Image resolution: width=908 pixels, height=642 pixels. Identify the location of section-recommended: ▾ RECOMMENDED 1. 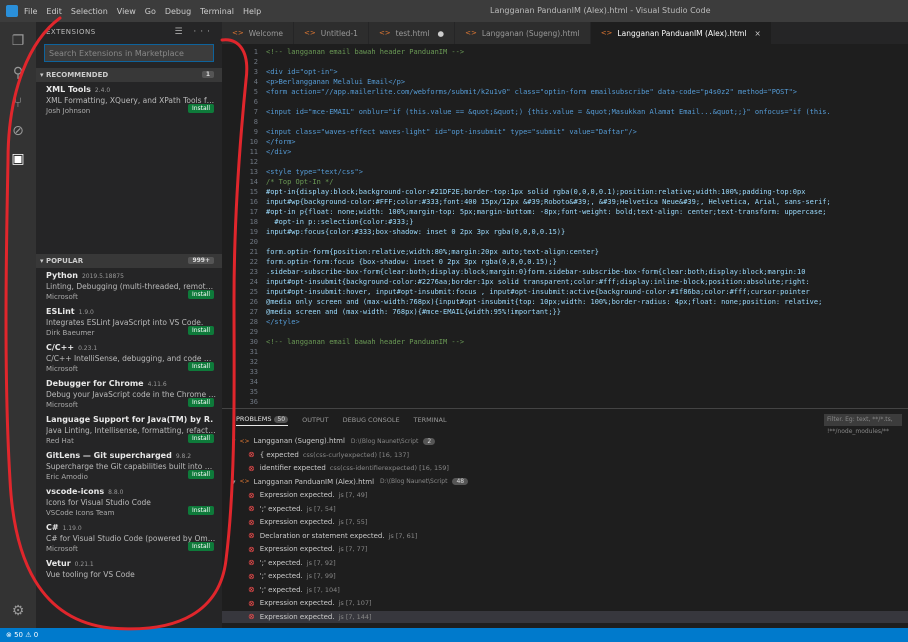
(129, 75).